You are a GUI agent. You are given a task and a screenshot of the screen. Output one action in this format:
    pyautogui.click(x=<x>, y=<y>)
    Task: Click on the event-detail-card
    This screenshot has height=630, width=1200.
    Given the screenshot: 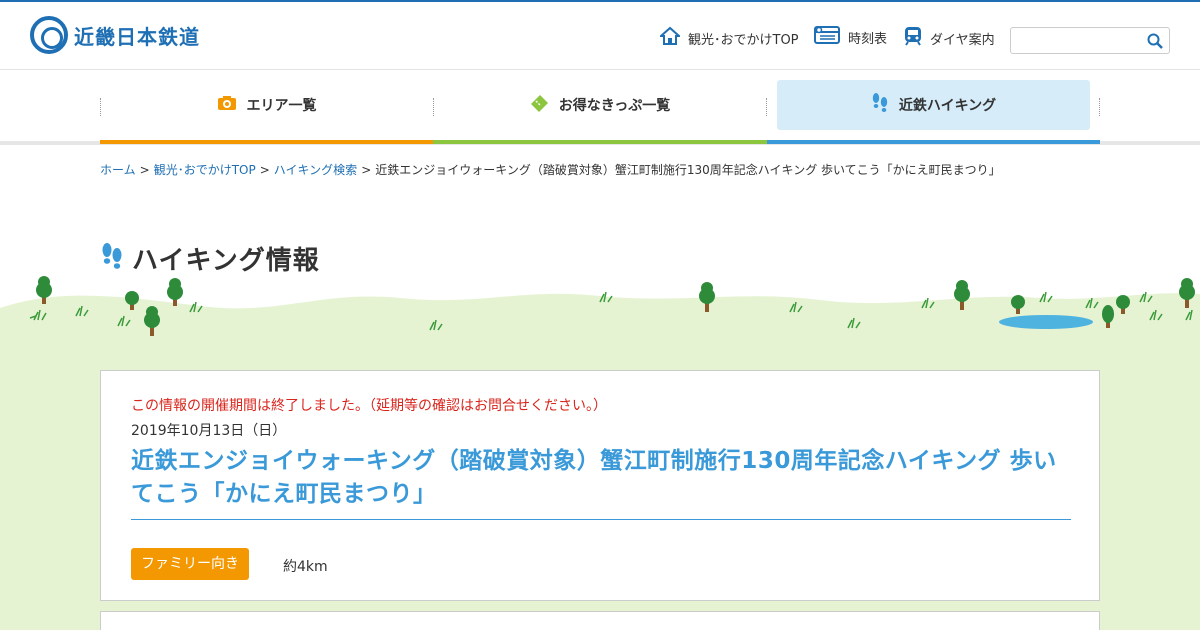 What is the action you would take?
    pyautogui.click(x=600, y=620)
    